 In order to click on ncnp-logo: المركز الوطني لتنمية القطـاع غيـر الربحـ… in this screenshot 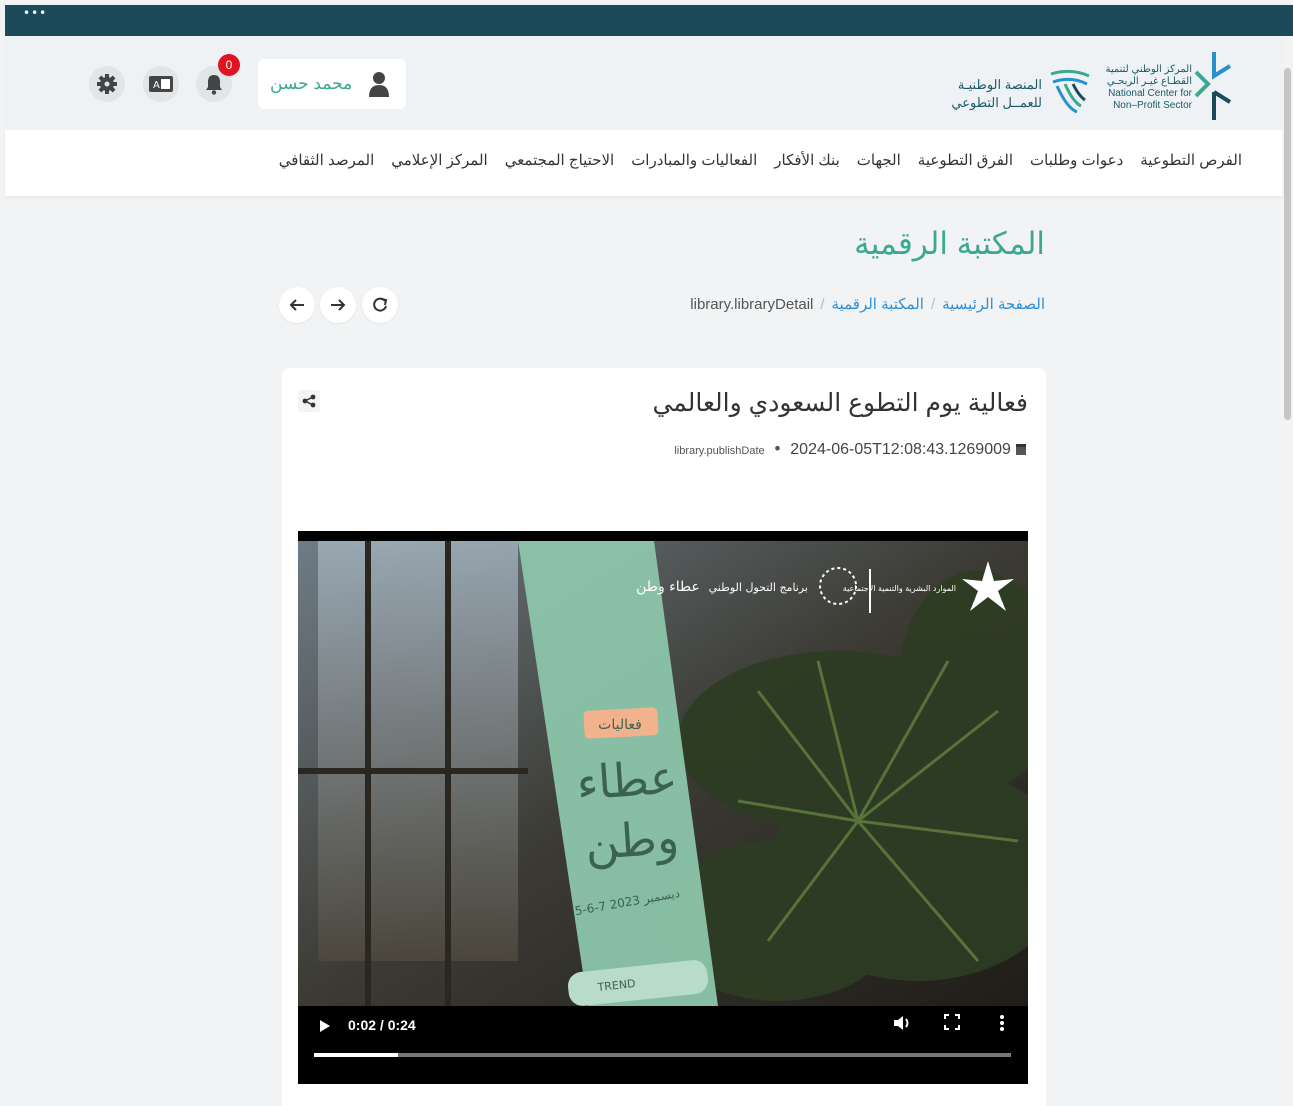, I will do `click(1169, 85)`.